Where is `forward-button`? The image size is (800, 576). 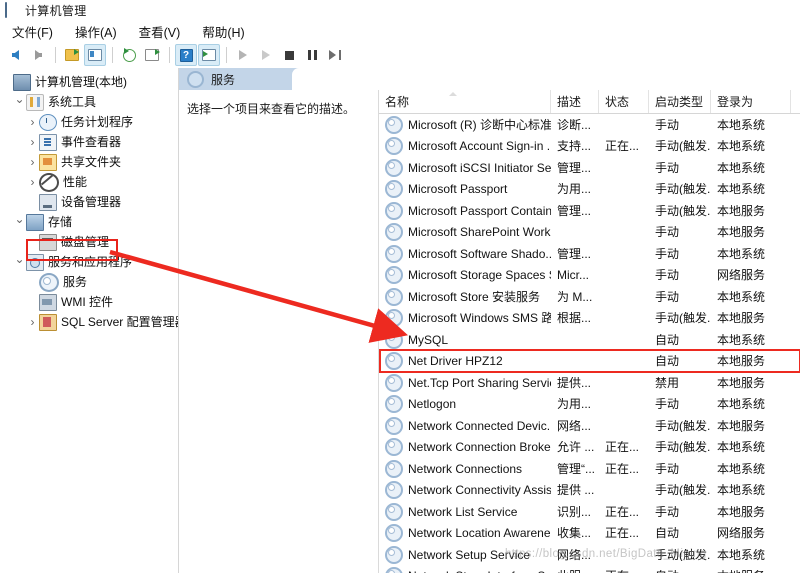
forward-button is located at coordinates (38, 55).